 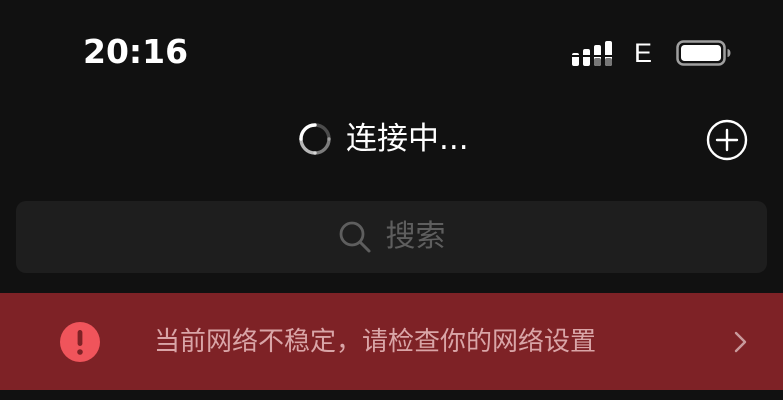 What do you see at coordinates (593, 53) in the screenshot?
I see `cellular-signal-icon` at bounding box center [593, 53].